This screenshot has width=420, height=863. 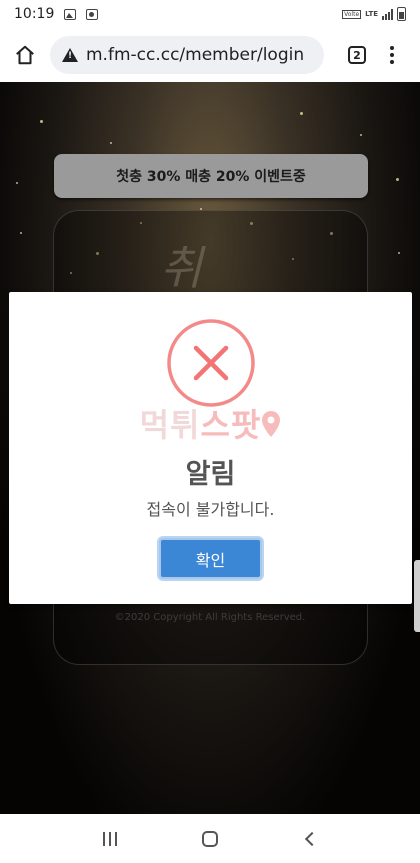 What do you see at coordinates (211, 363) in the screenshot?
I see `error-x-icon` at bounding box center [211, 363].